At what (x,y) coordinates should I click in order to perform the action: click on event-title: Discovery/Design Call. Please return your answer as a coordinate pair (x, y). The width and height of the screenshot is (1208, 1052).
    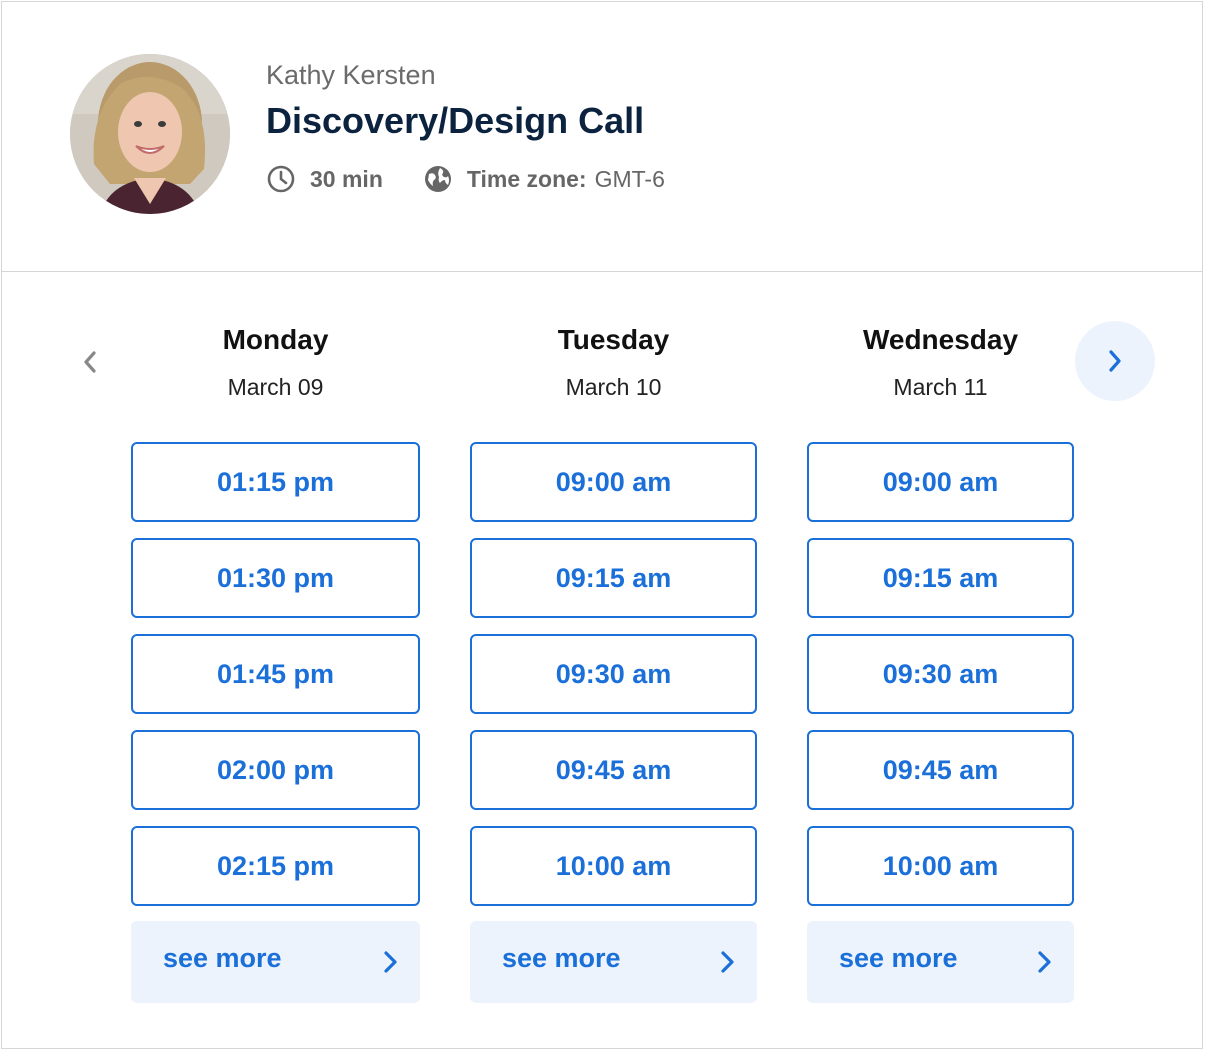
    Looking at the image, I should click on (455, 120).